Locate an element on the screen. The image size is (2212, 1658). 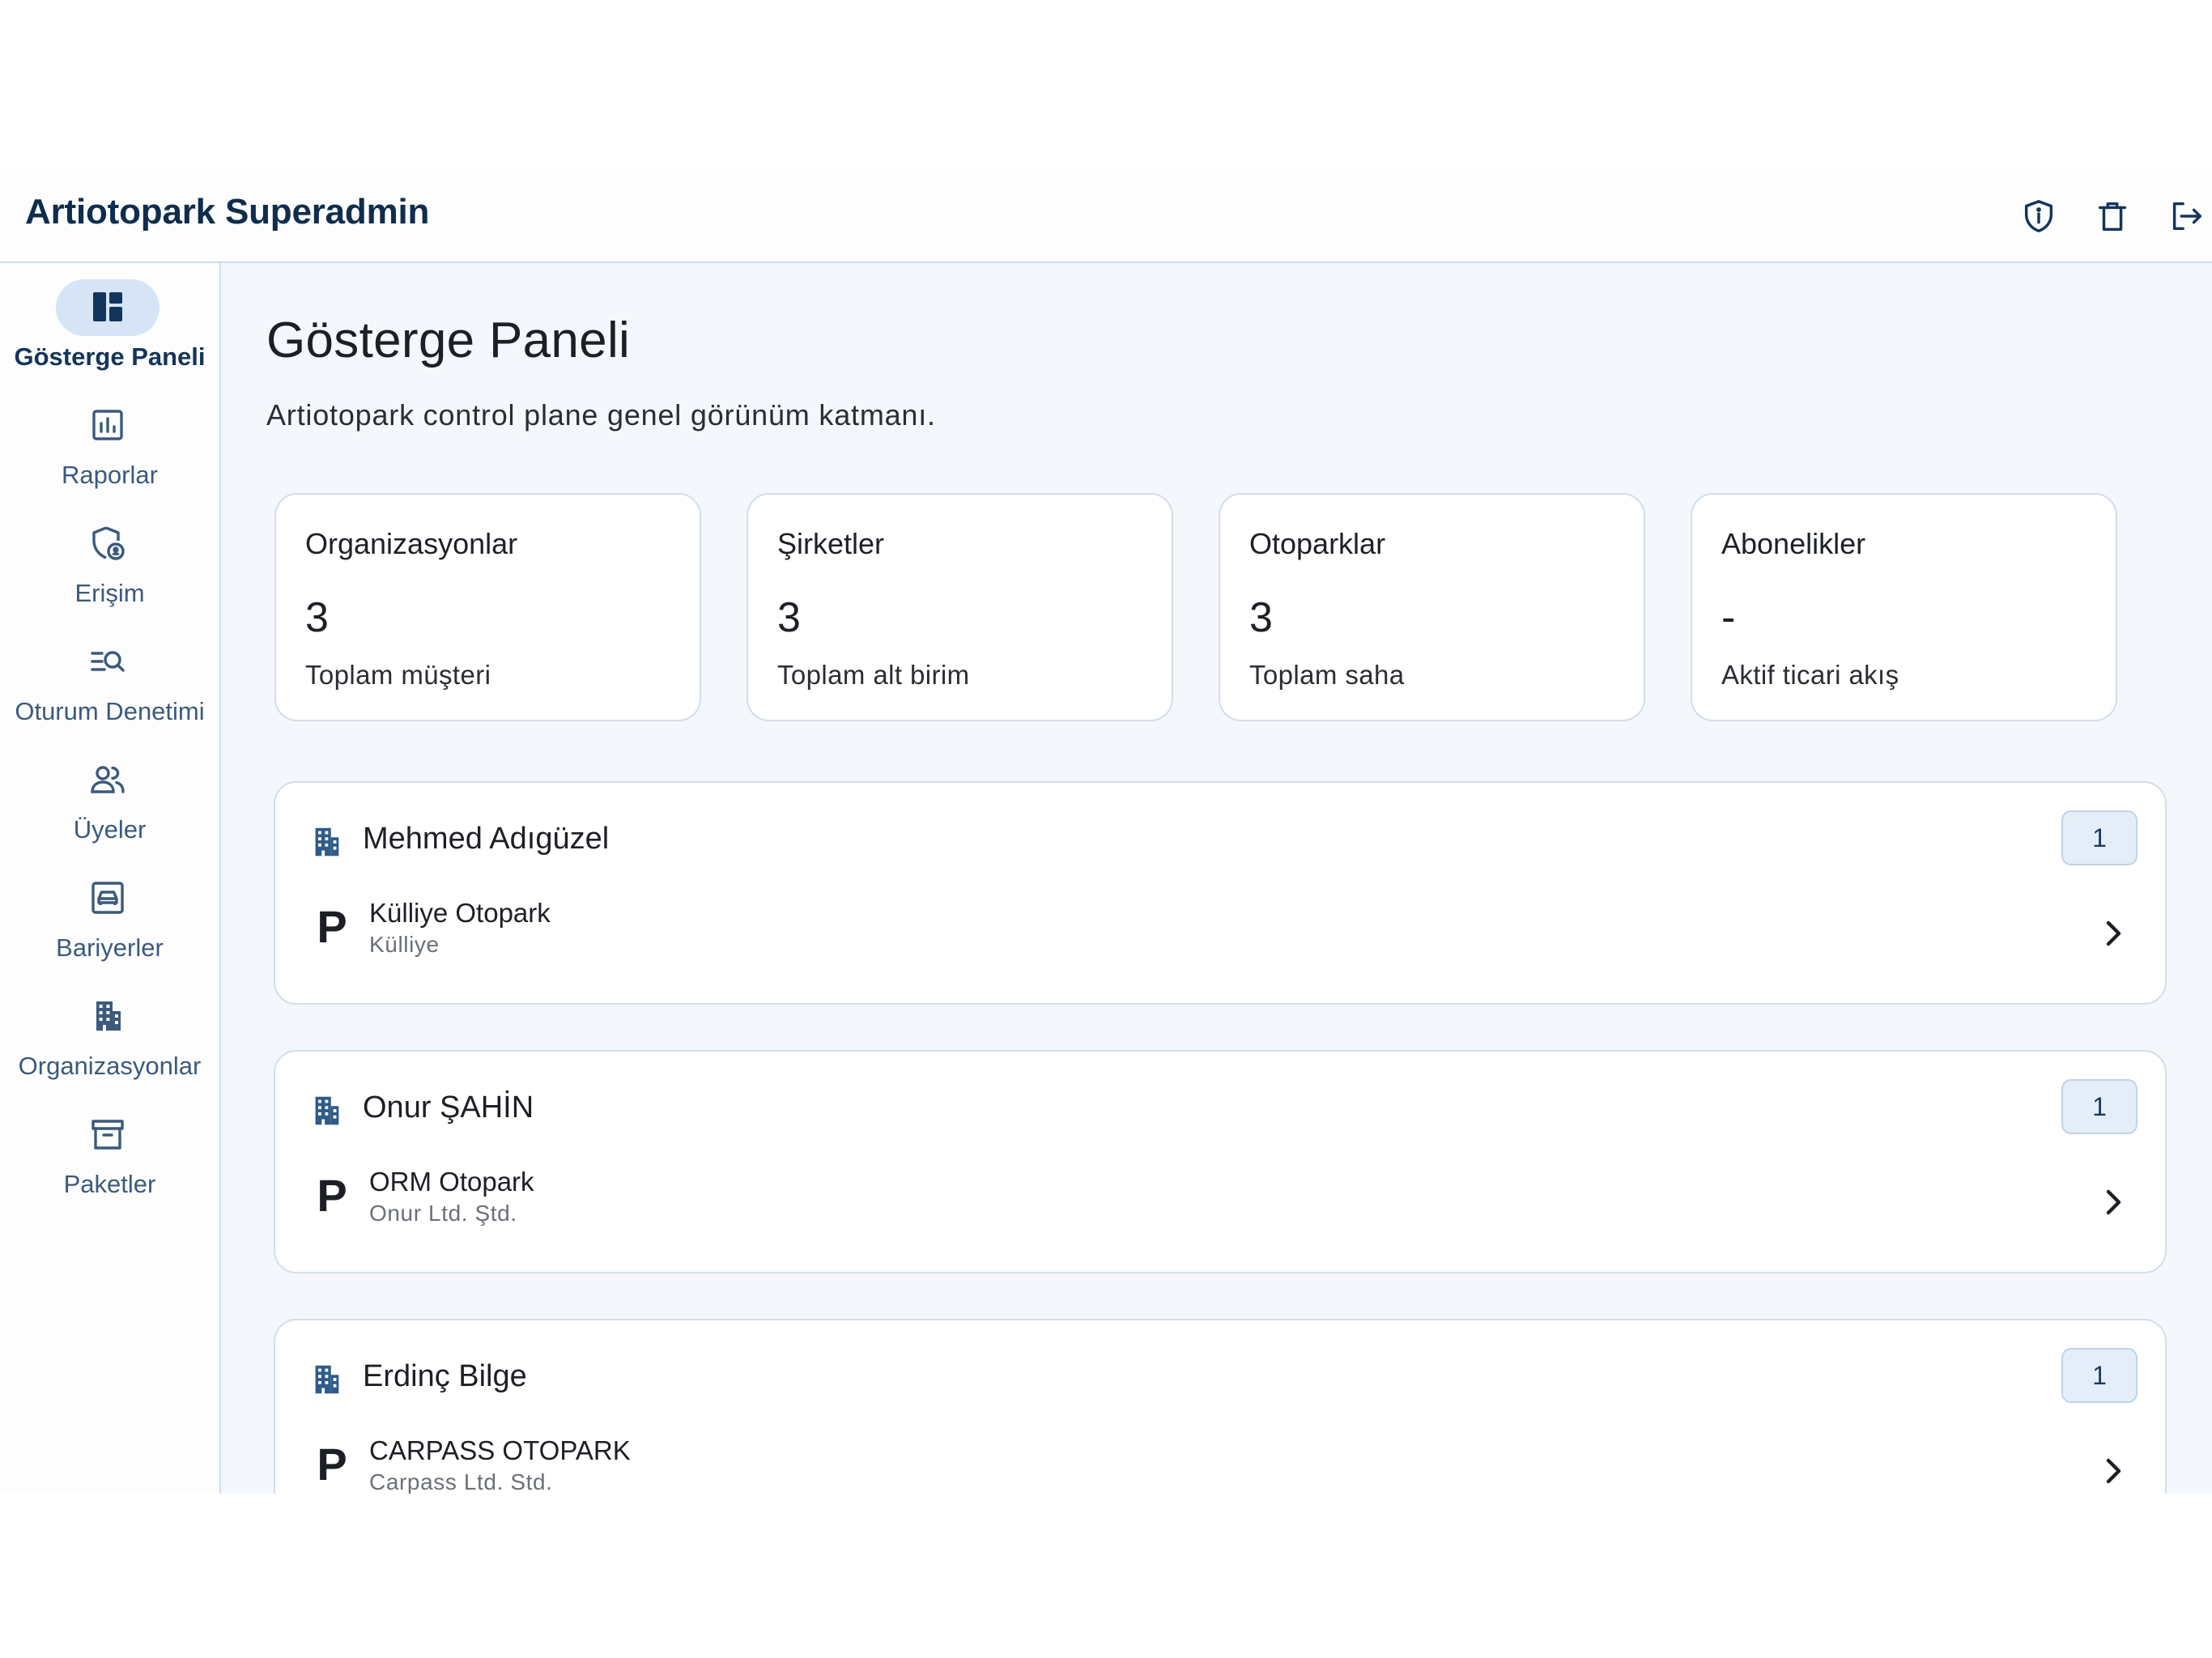
archive-box-icon is located at coordinates (108, 1134).